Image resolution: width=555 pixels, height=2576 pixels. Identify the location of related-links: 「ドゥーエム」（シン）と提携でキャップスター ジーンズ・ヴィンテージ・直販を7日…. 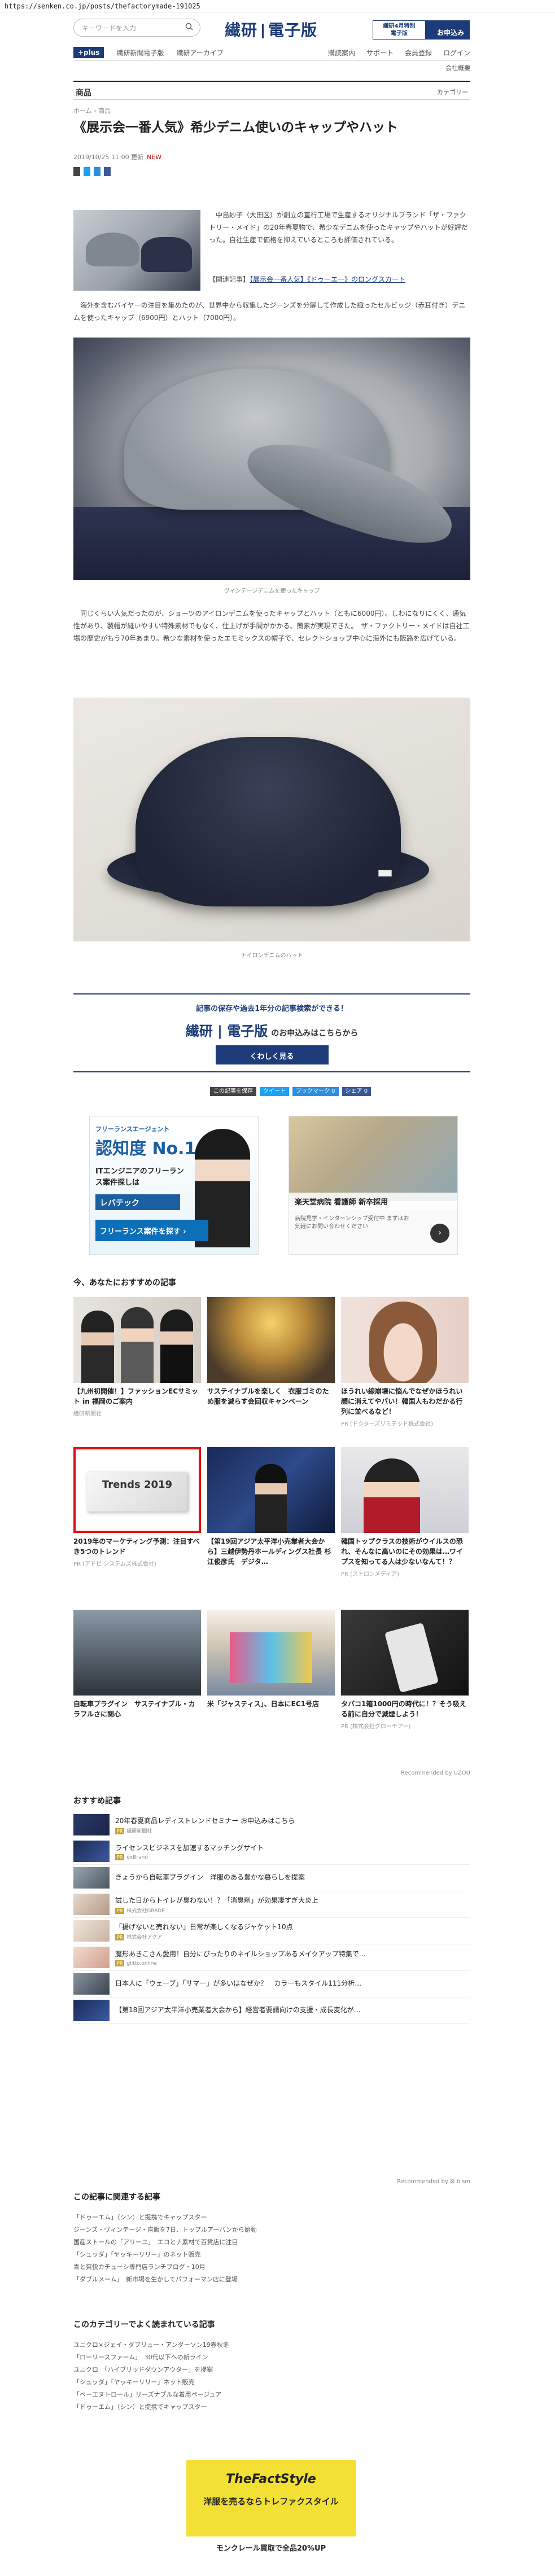
(271, 2248).